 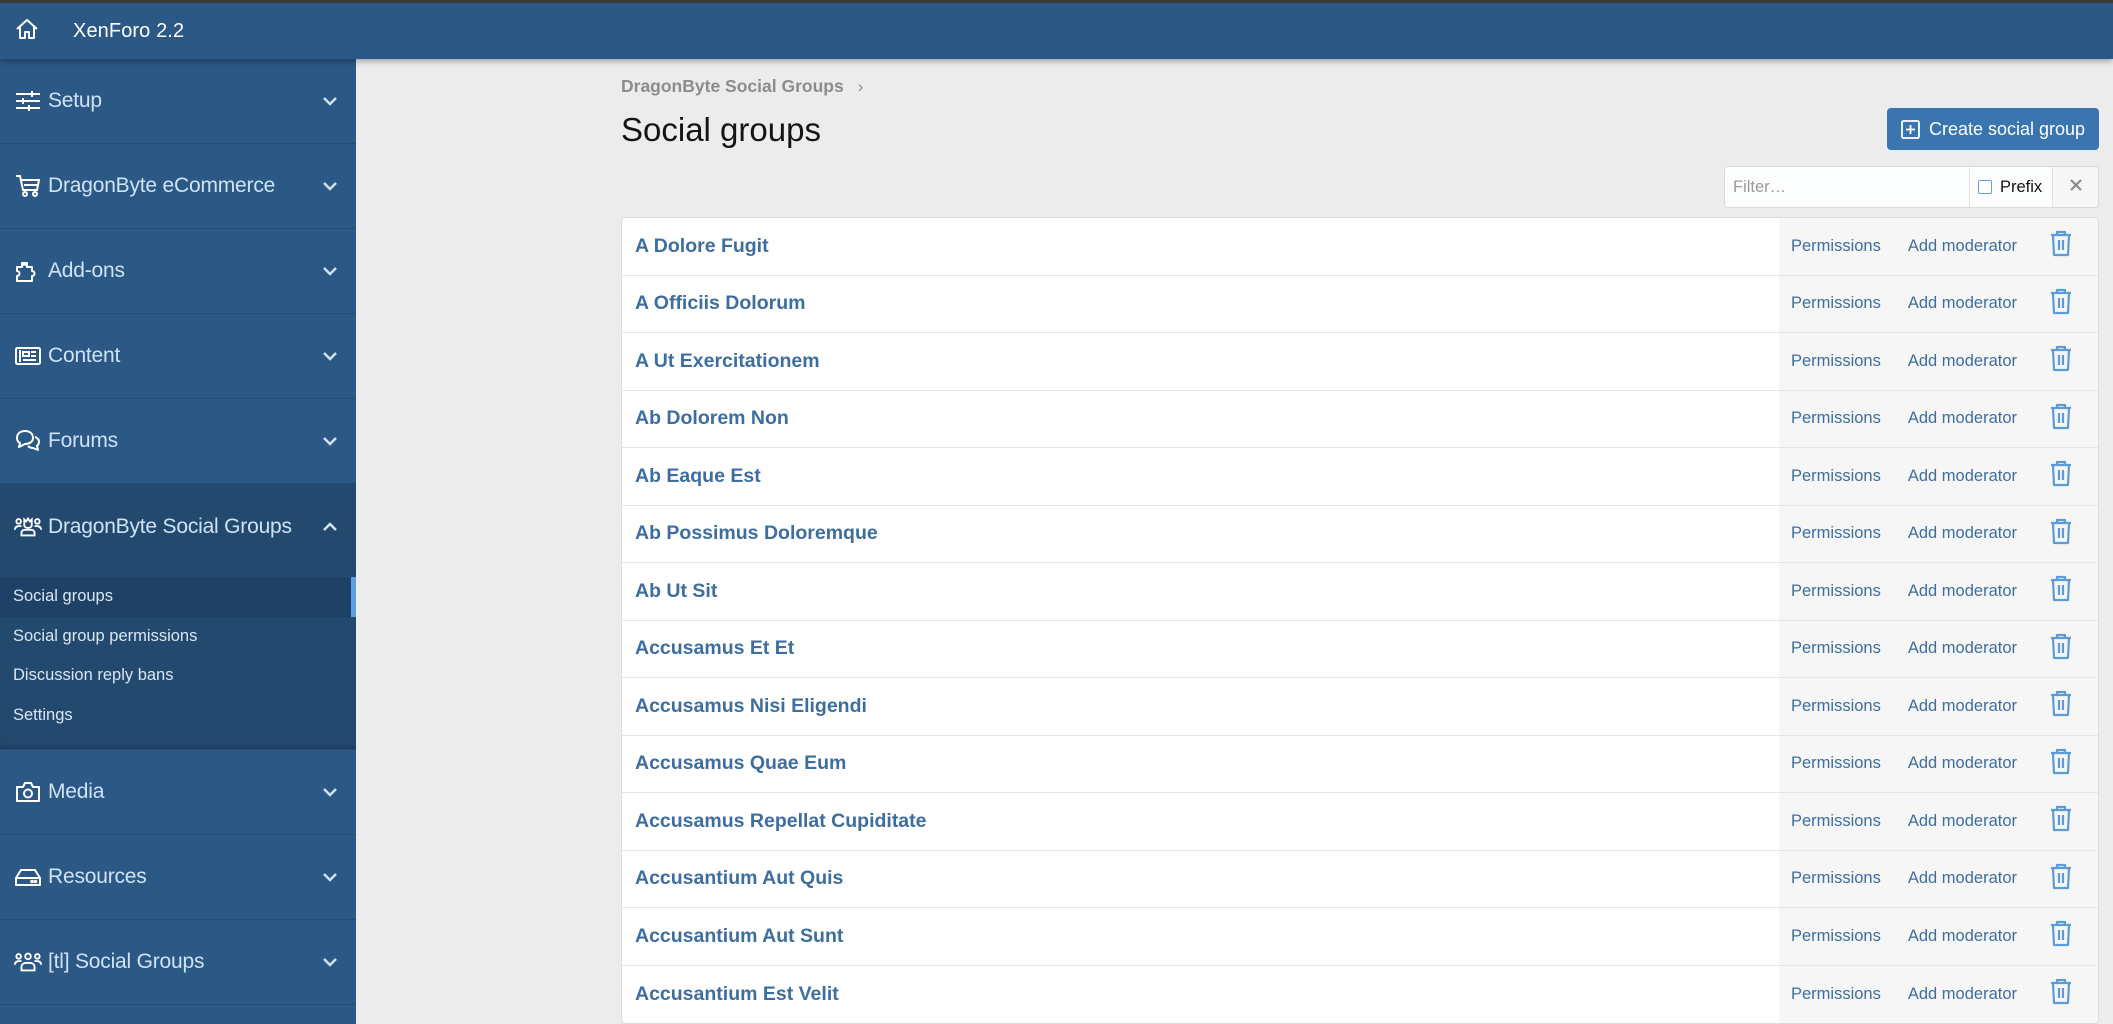 I want to click on group-name-link: Ab Eaque Est, so click(x=1200, y=476).